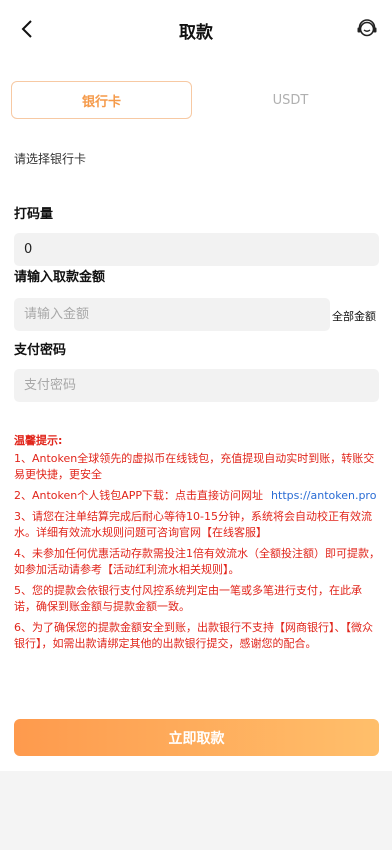 This screenshot has height=850, width=392. Describe the element at coordinates (290, 100) in the screenshot. I see `tab-usdt: USDT` at that location.